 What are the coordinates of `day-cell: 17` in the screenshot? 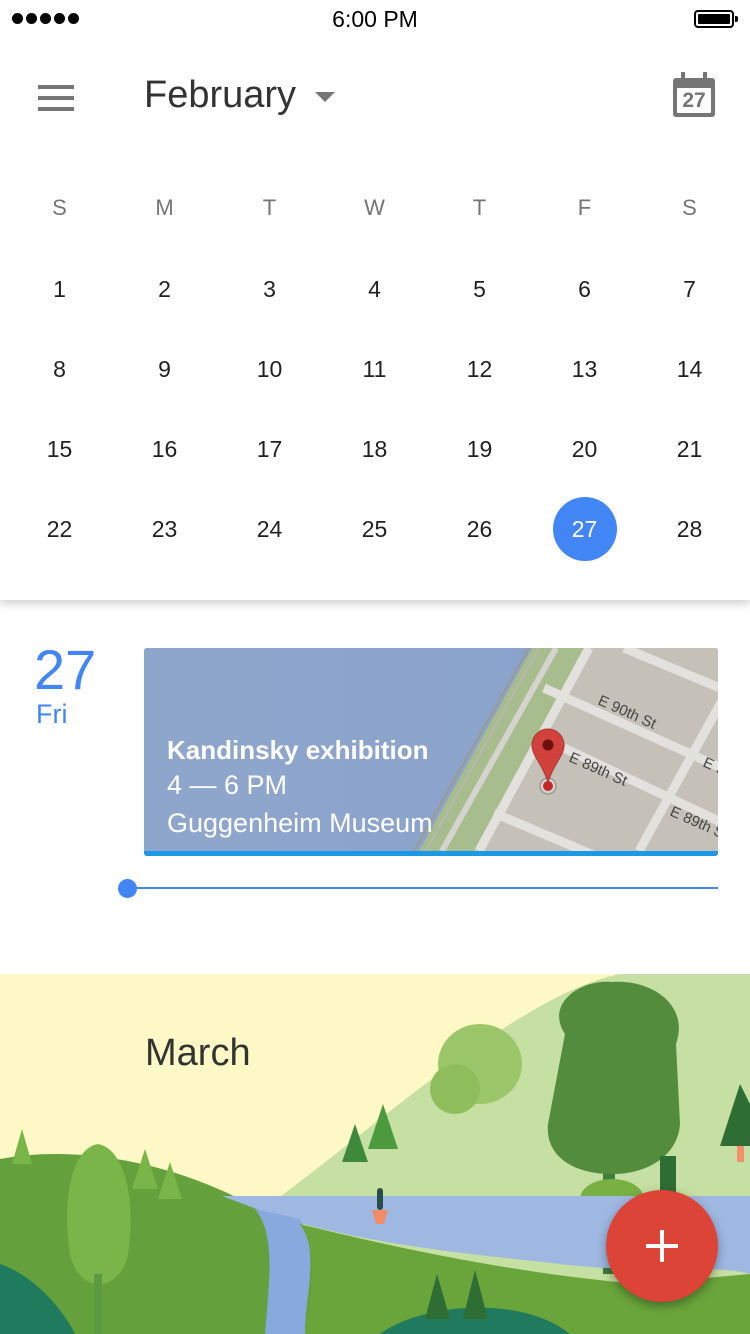 It's located at (269, 449).